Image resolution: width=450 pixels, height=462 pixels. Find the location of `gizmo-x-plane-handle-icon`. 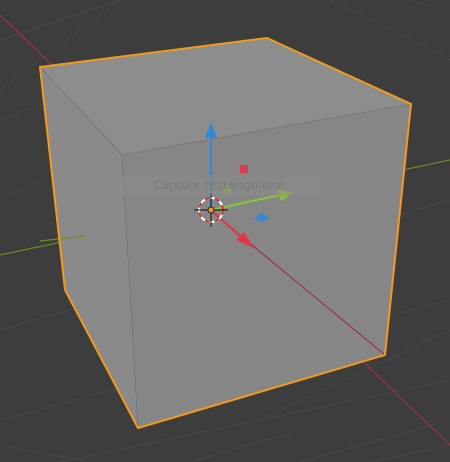

gizmo-x-plane-handle-icon is located at coordinates (244, 169).